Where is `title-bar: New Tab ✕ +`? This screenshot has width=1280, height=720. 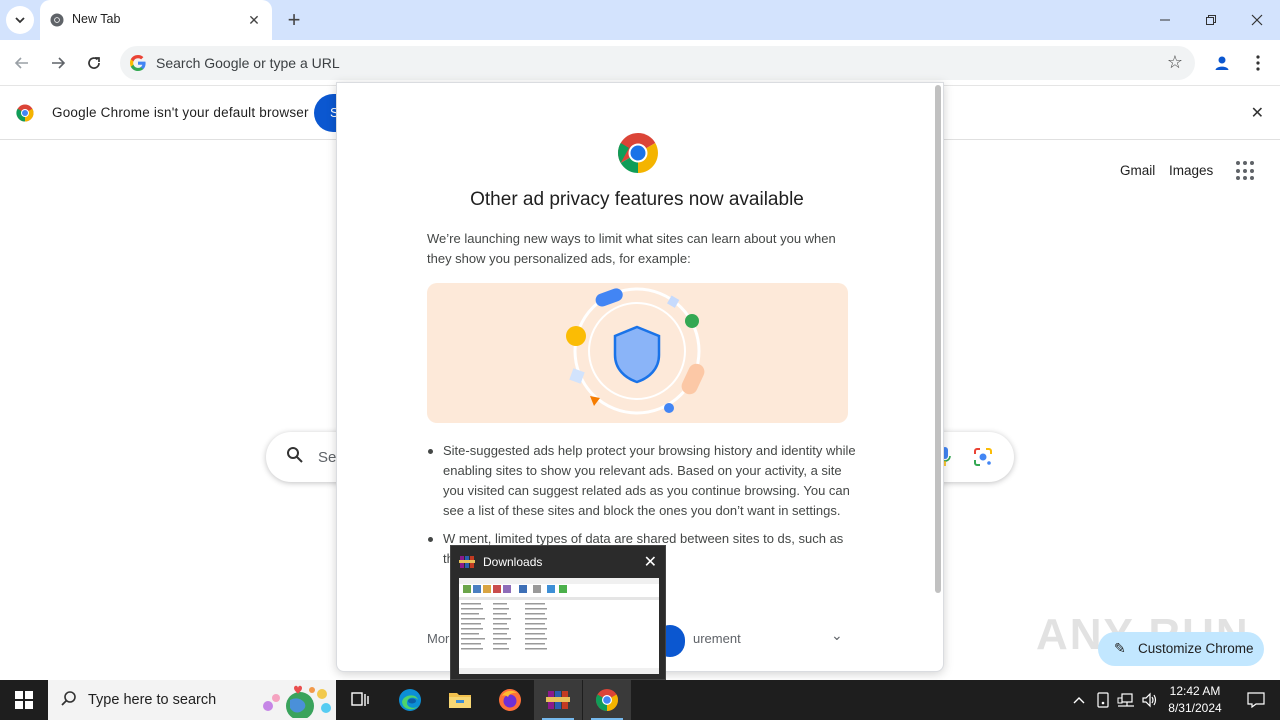
title-bar: New Tab ✕ + is located at coordinates (640, 20).